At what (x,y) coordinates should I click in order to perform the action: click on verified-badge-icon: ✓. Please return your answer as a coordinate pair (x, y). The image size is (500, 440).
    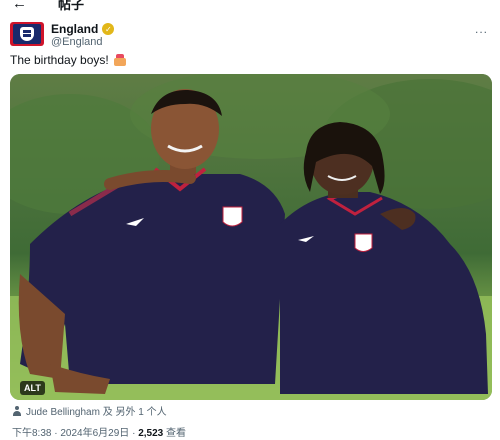
    Looking at the image, I should click on (108, 29).